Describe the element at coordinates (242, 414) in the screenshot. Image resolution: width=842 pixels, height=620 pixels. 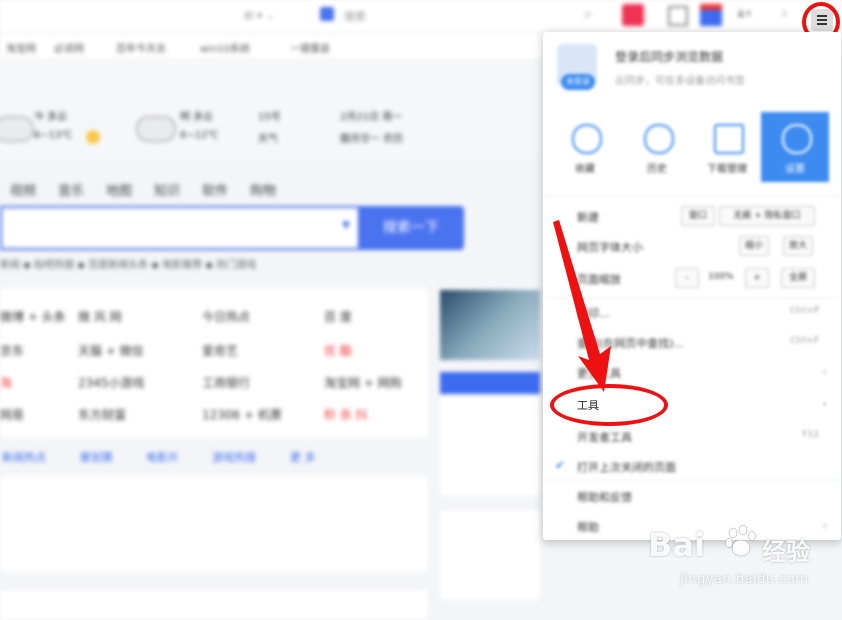
I see `site-link: 12306 + 机票` at that location.